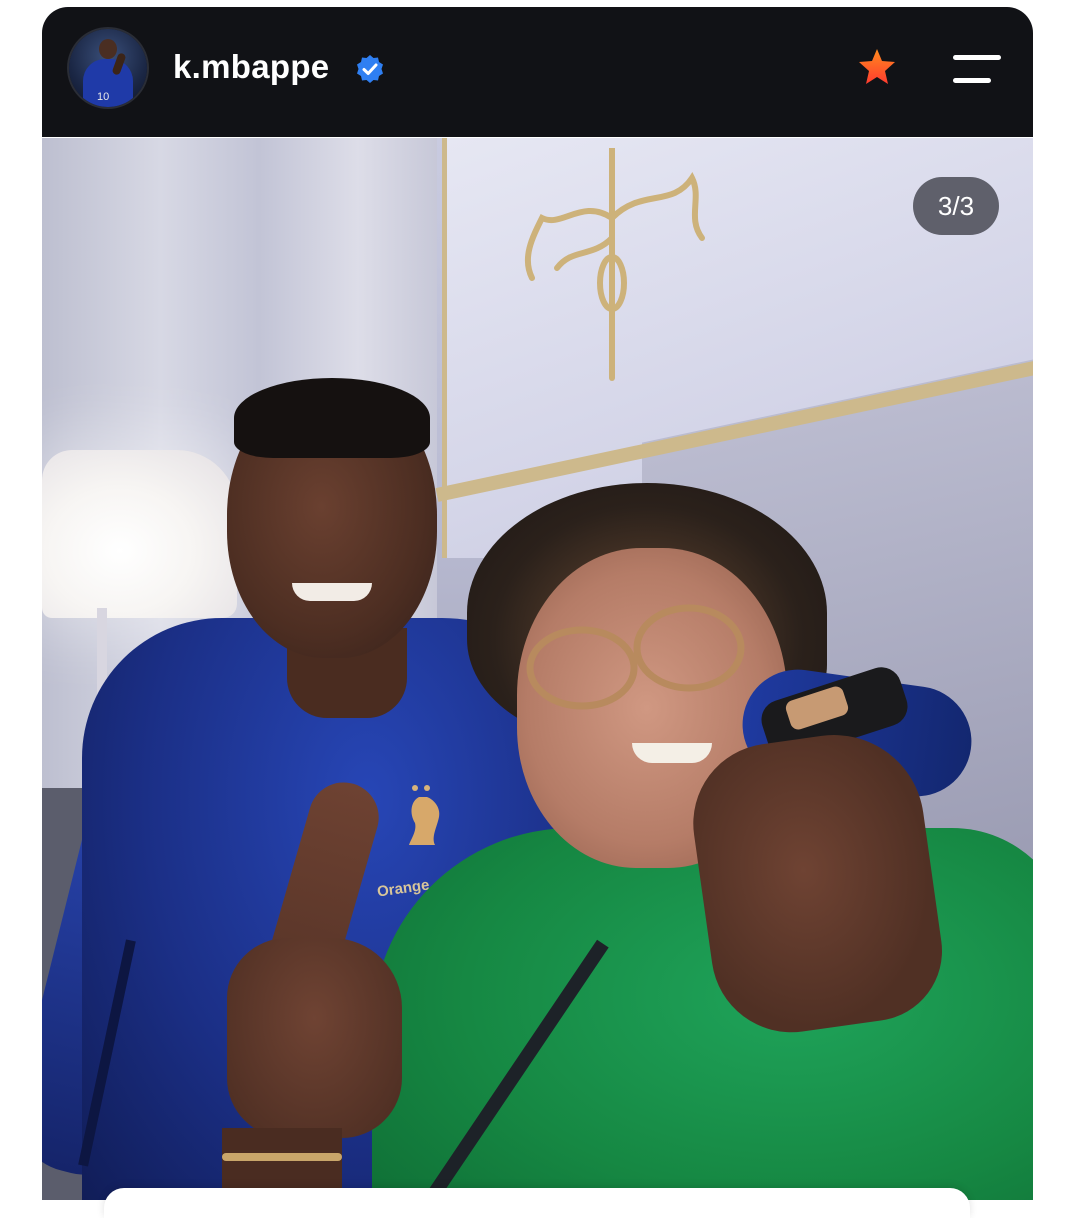 This screenshot has height=1218, width=1075. Describe the element at coordinates (103, 97) in the screenshot. I see `avatar-jersey-number: 10` at that location.